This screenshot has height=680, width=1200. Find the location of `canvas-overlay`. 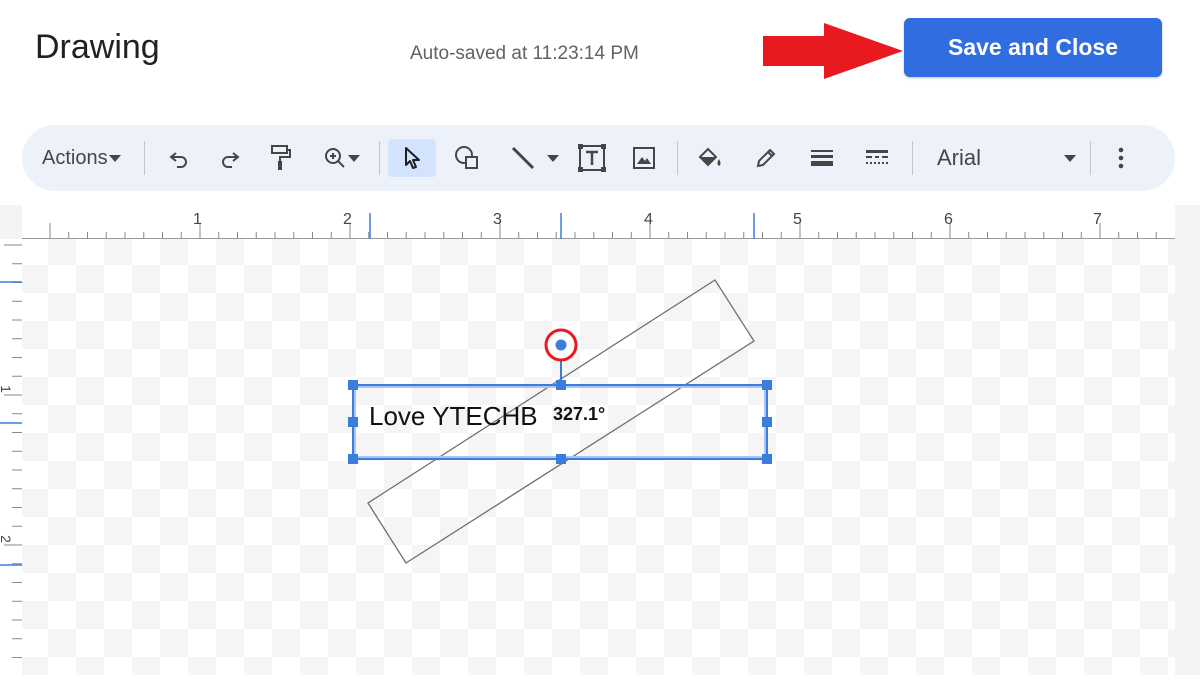

canvas-overlay is located at coordinates (560, 421).